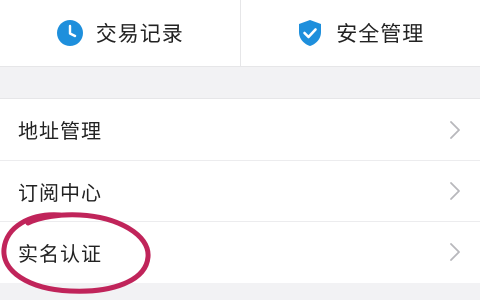 This screenshot has height=300, width=480. I want to click on security-management-button: 安全管理, so click(360, 33).